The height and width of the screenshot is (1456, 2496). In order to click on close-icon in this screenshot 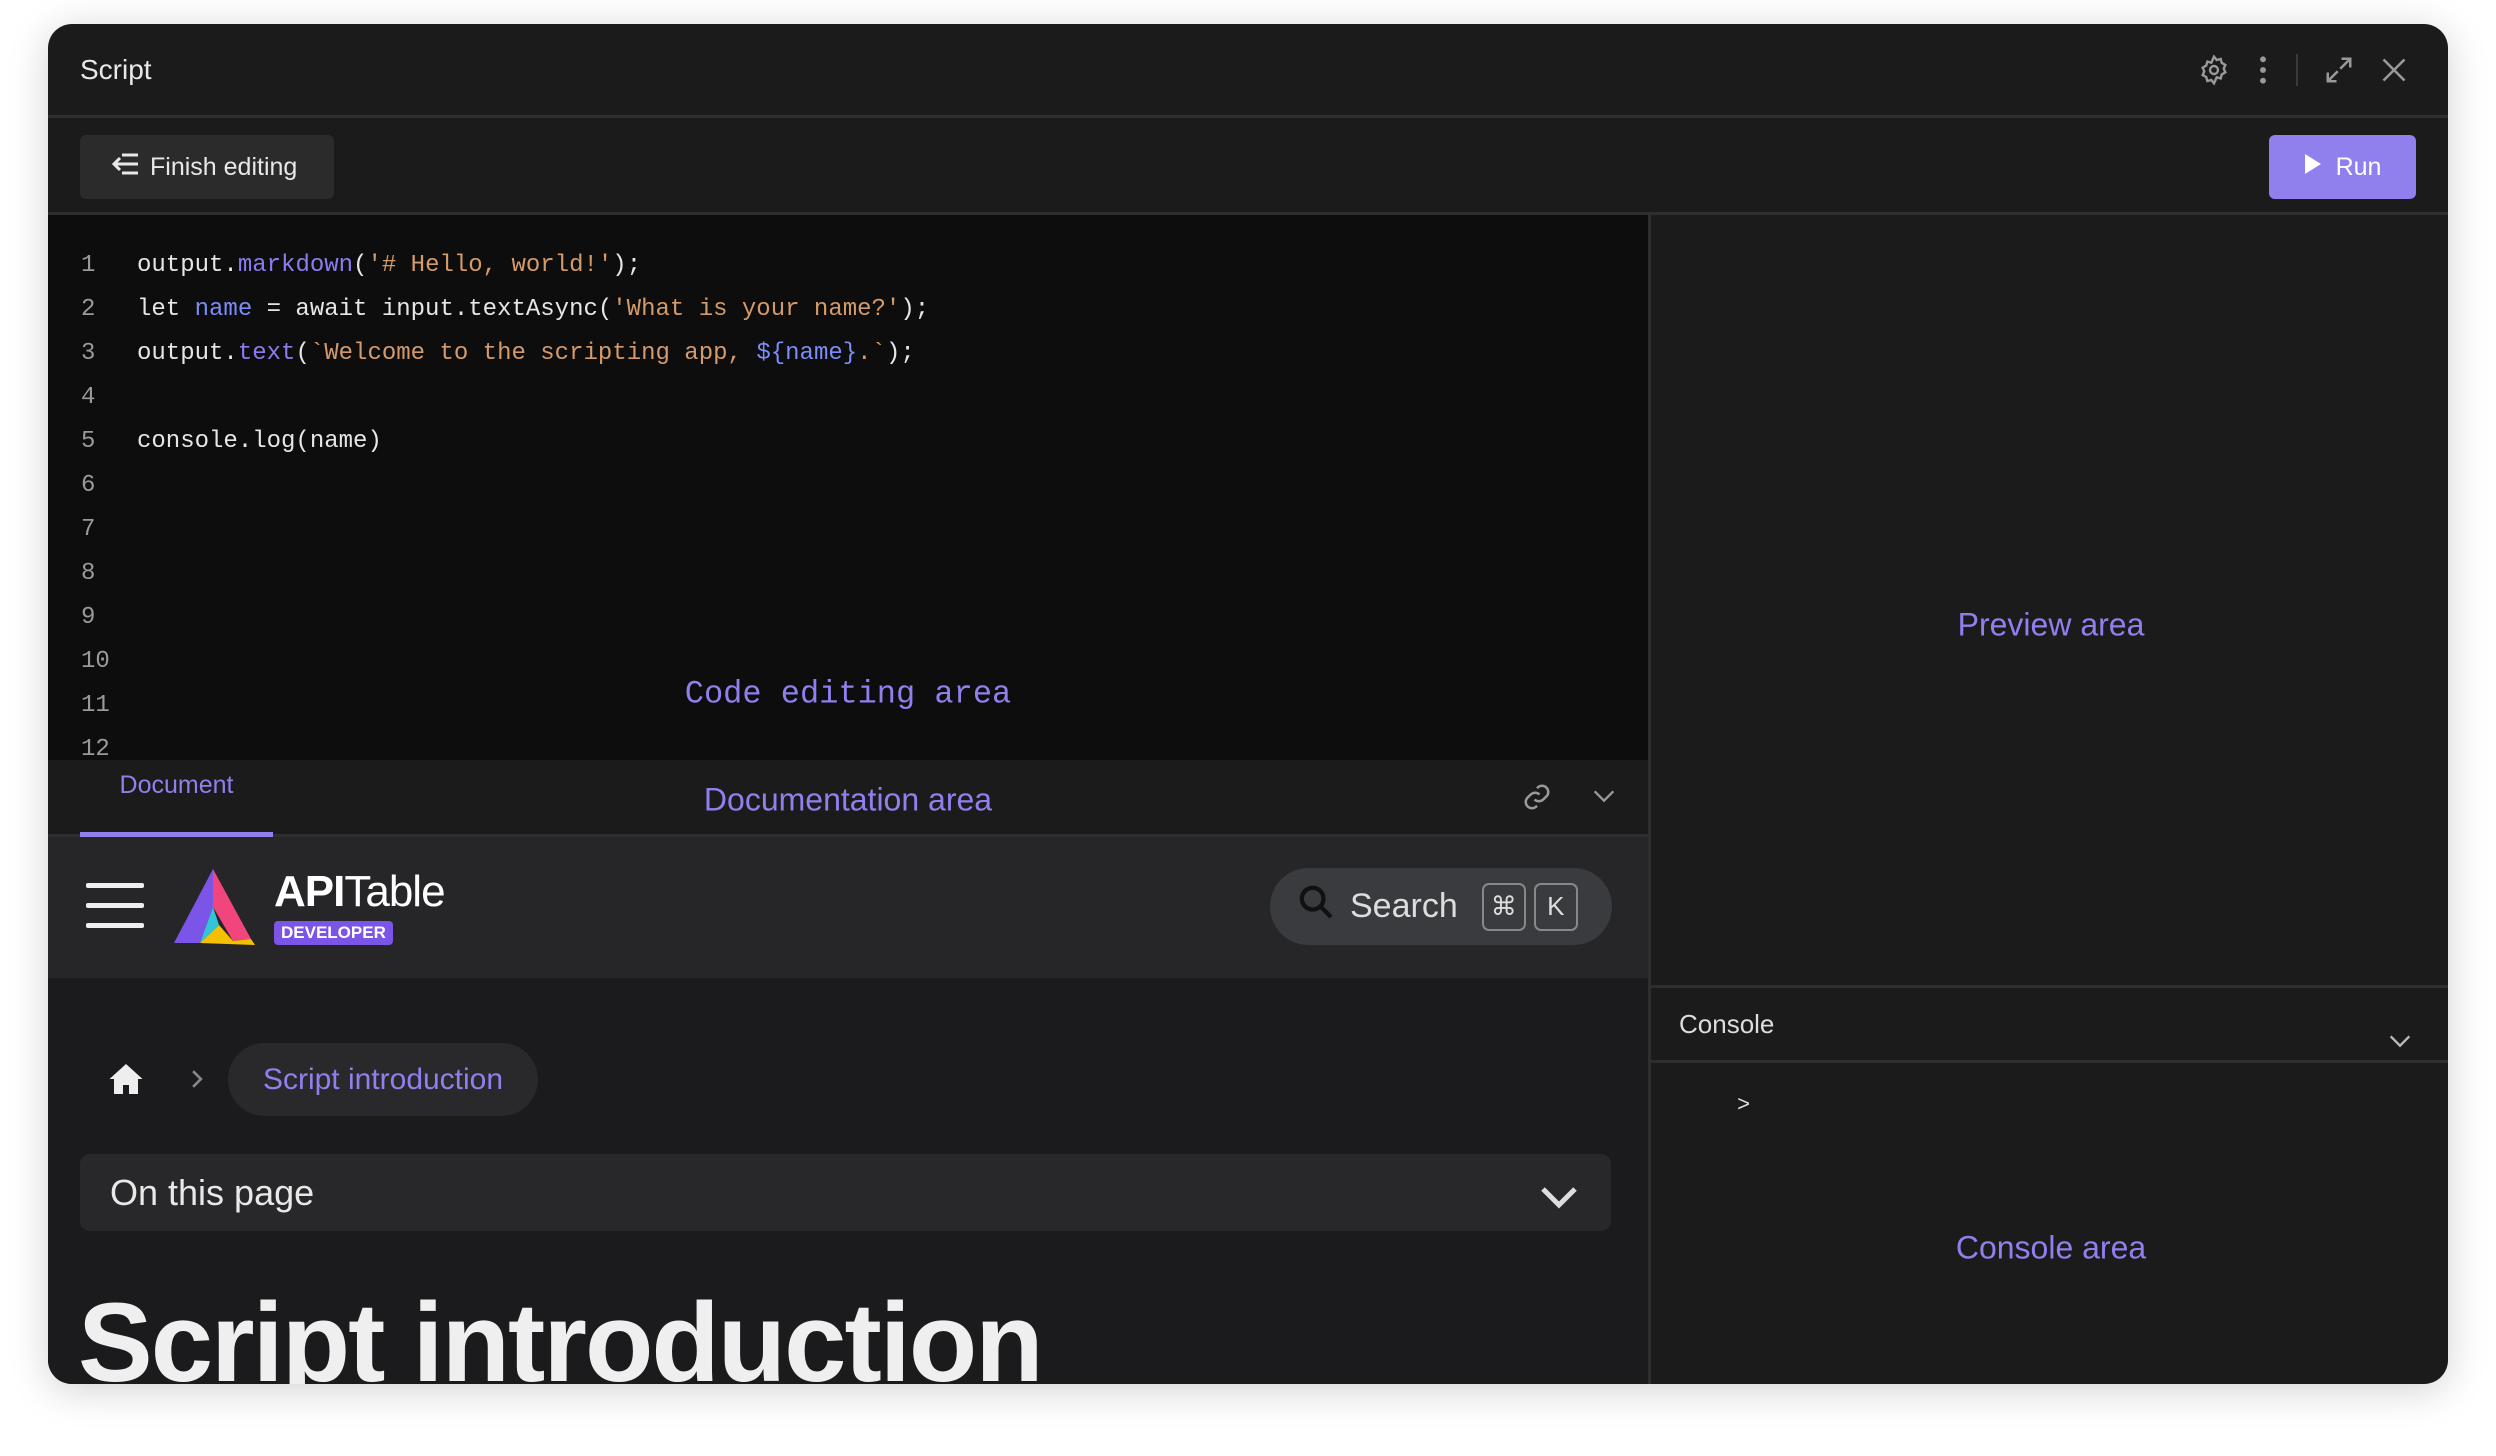, I will do `click(2394, 70)`.